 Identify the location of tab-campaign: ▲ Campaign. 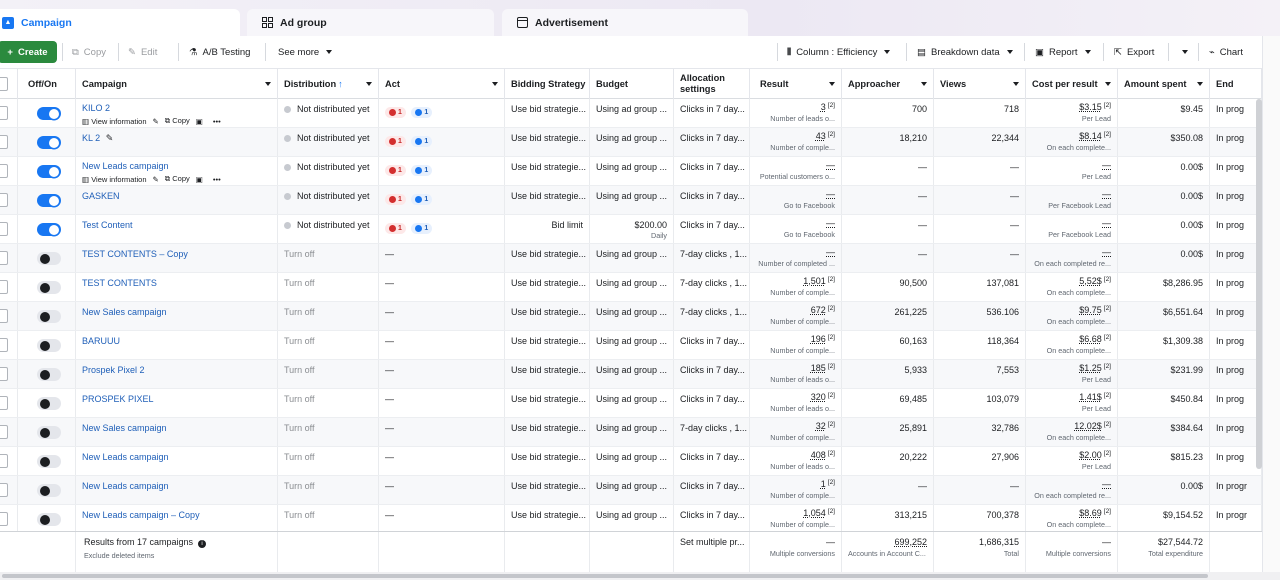
(120, 22).